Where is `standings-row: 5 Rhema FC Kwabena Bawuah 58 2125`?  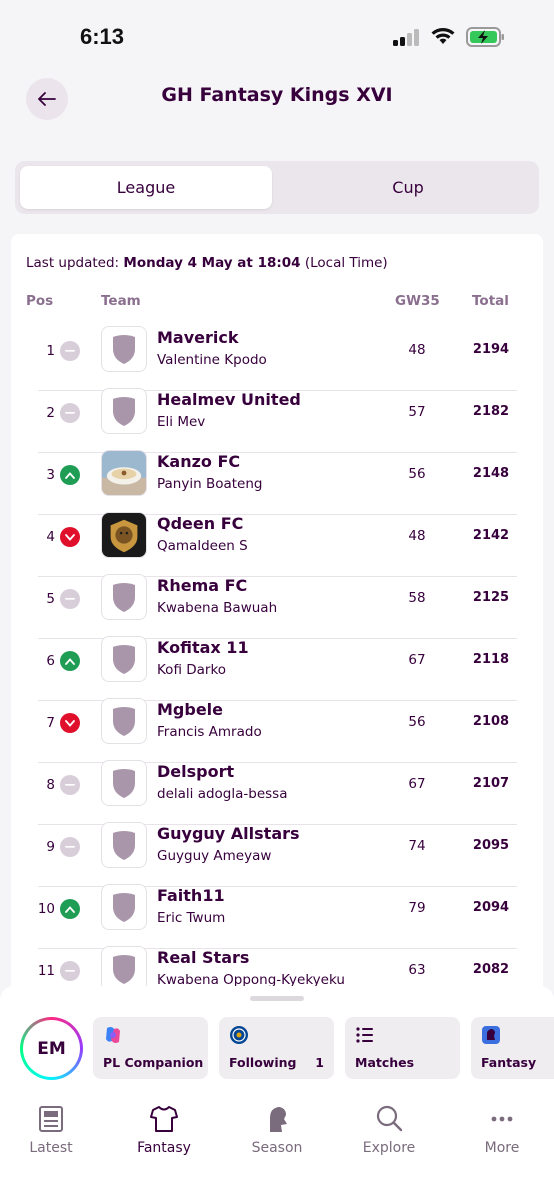 standings-row: 5 Rhema FC Kwabena Bawuah 58 2125 is located at coordinates (277, 606).